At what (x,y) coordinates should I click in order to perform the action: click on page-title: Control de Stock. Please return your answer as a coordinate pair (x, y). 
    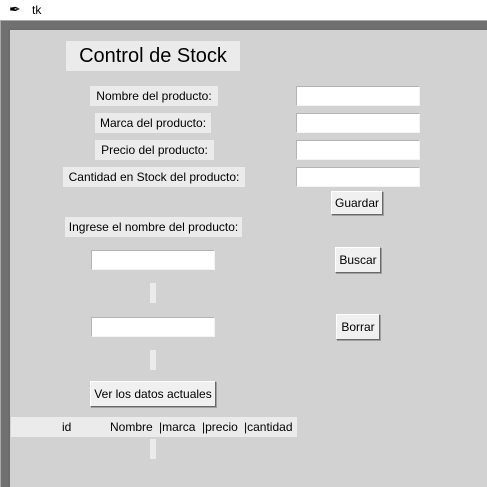
    Looking at the image, I should click on (153, 56).